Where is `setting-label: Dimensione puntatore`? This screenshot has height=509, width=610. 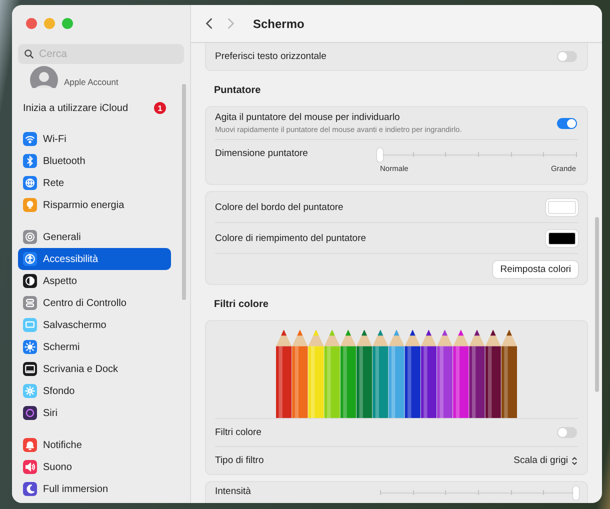 setting-label: Dimensione puntatore is located at coordinates (261, 153).